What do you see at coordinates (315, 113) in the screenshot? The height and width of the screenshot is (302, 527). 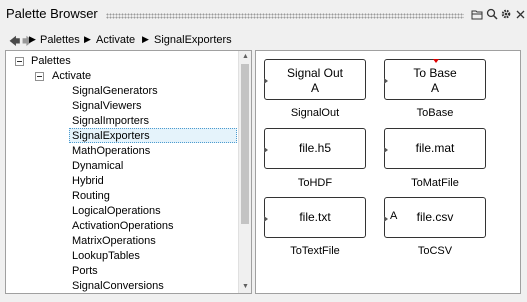 I see `block-caption: SignalOut` at bounding box center [315, 113].